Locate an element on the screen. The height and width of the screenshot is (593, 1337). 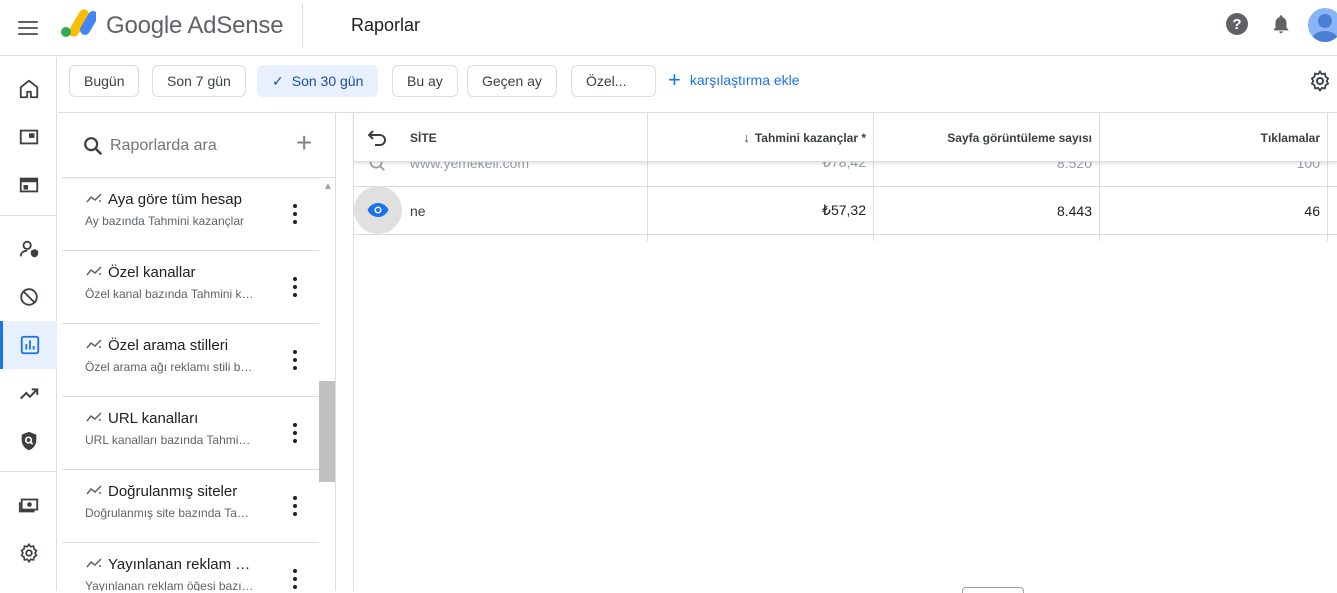
report-title: Özel arama stilleri is located at coordinates (168, 345).